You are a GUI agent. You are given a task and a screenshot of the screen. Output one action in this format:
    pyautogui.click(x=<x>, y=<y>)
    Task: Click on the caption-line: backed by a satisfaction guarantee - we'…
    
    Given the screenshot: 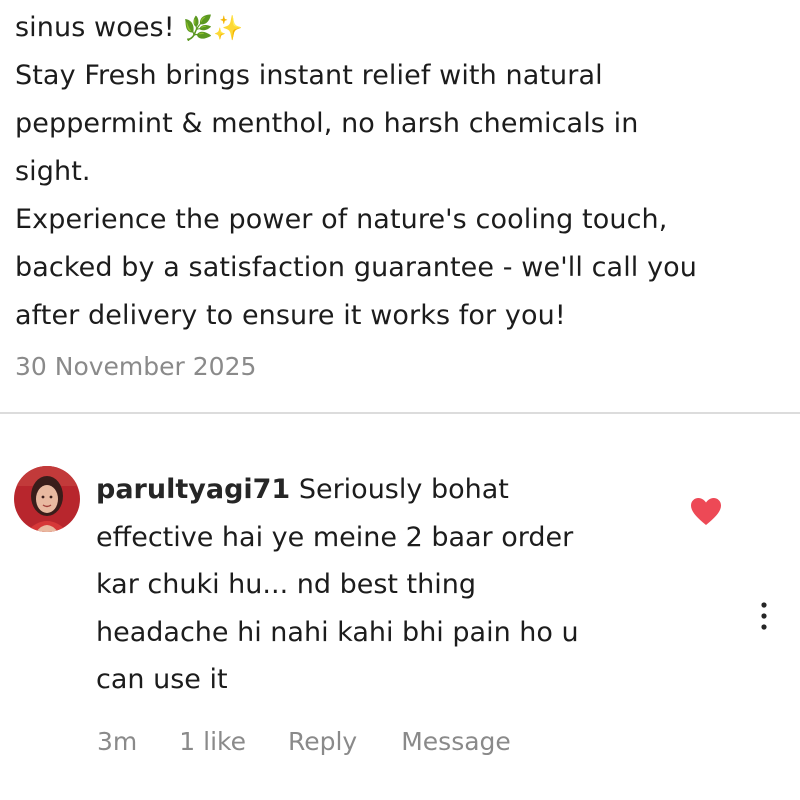 What is the action you would take?
    pyautogui.click(x=356, y=267)
    